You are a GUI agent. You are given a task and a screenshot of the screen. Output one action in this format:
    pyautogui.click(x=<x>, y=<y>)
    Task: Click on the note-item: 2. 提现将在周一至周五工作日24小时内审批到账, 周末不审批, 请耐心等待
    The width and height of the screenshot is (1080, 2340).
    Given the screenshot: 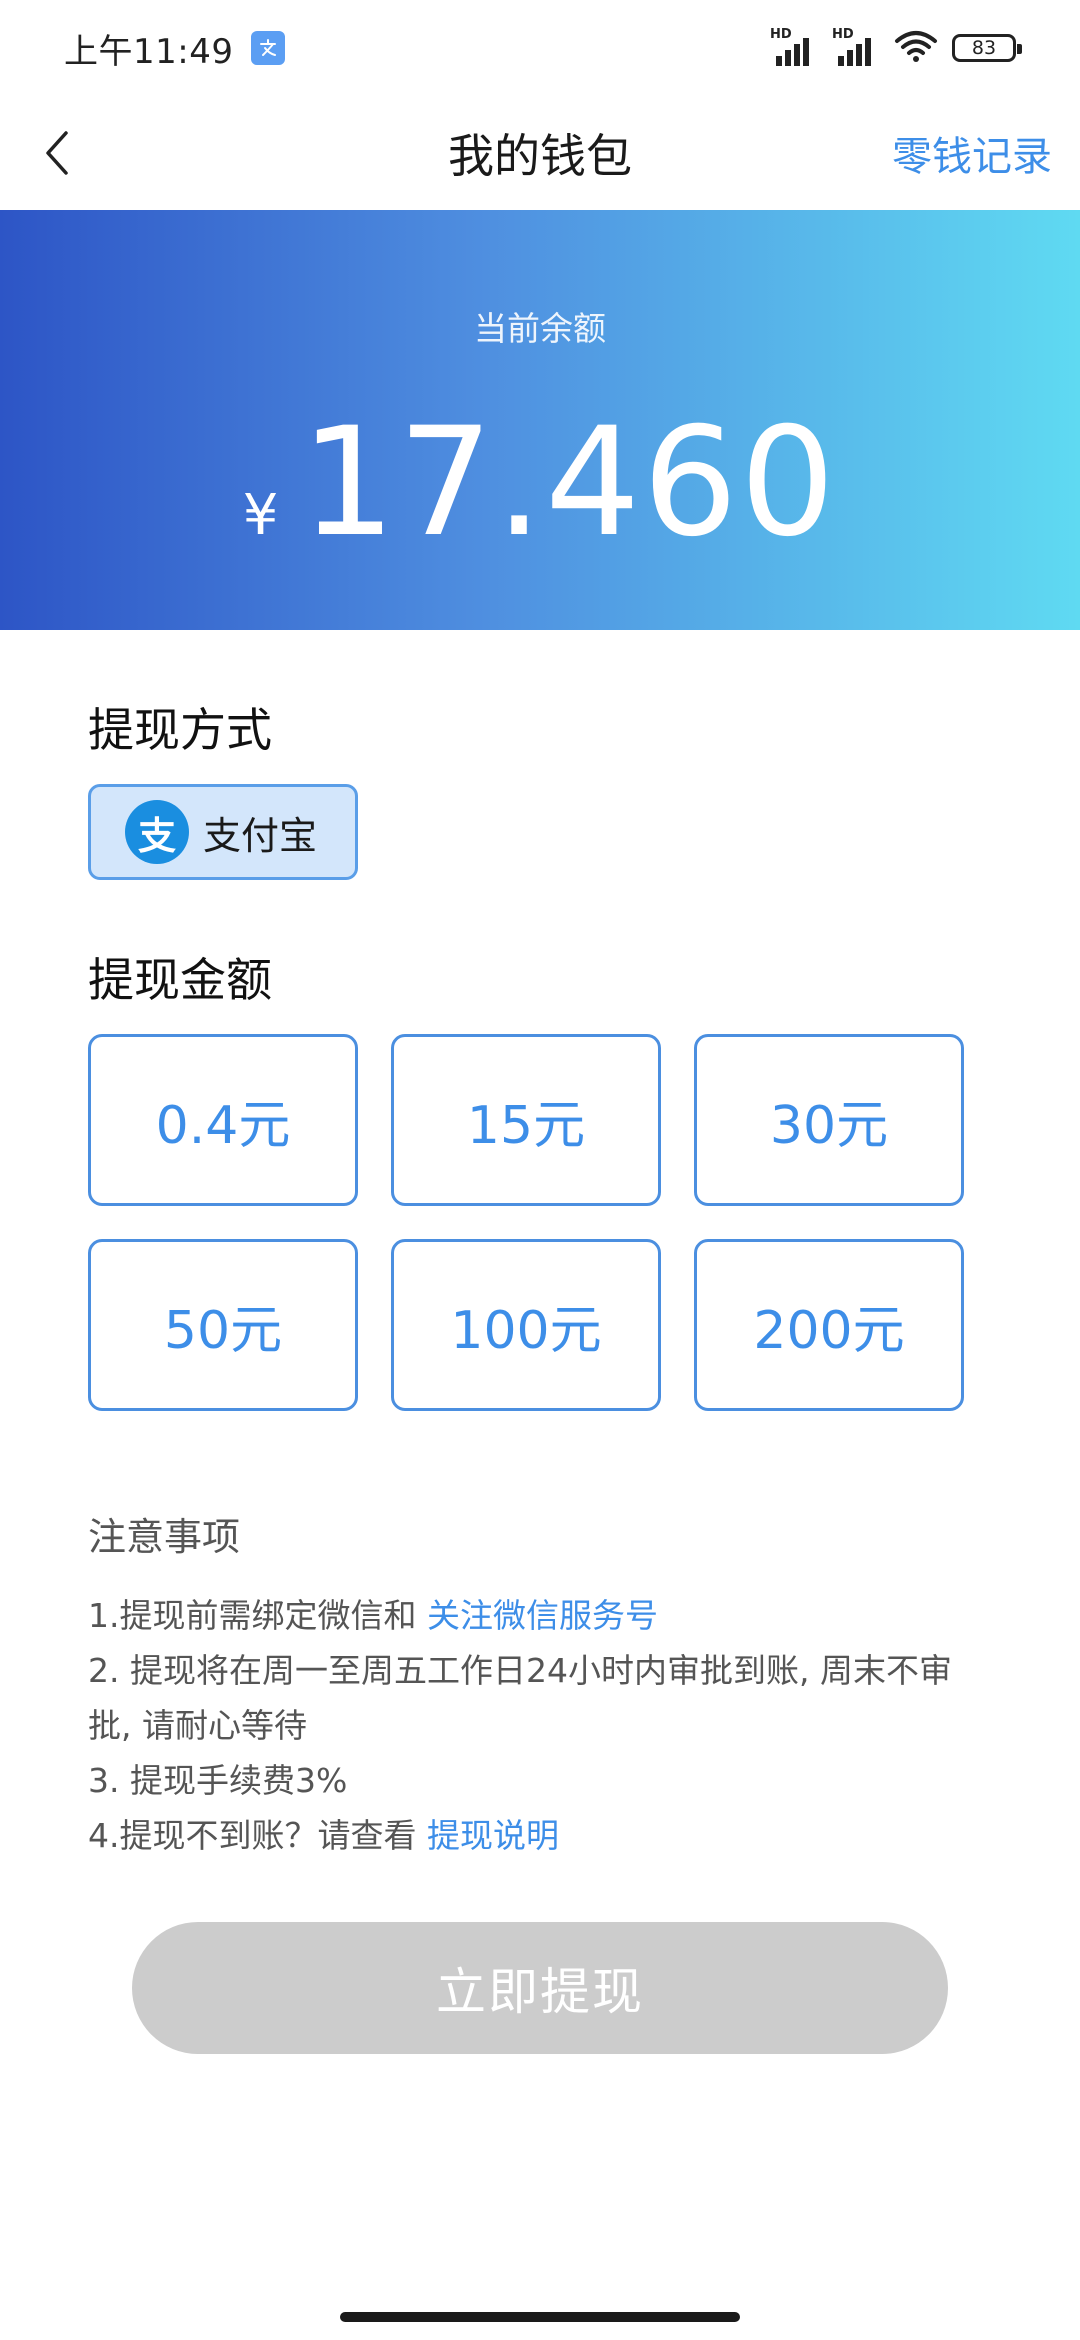 What is the action you would take?
    pyautogui.click(x=520, y=1698)
    